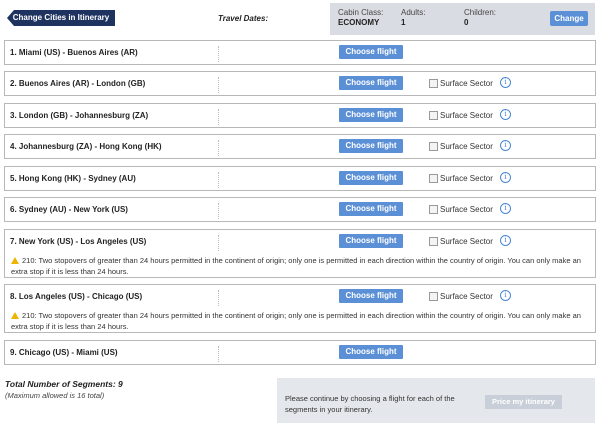  What do you see at coordinates (64, 384) in the screenshot?
I see `total-segments: Total Number of Segments: 9` at bounding box center [64, 384].